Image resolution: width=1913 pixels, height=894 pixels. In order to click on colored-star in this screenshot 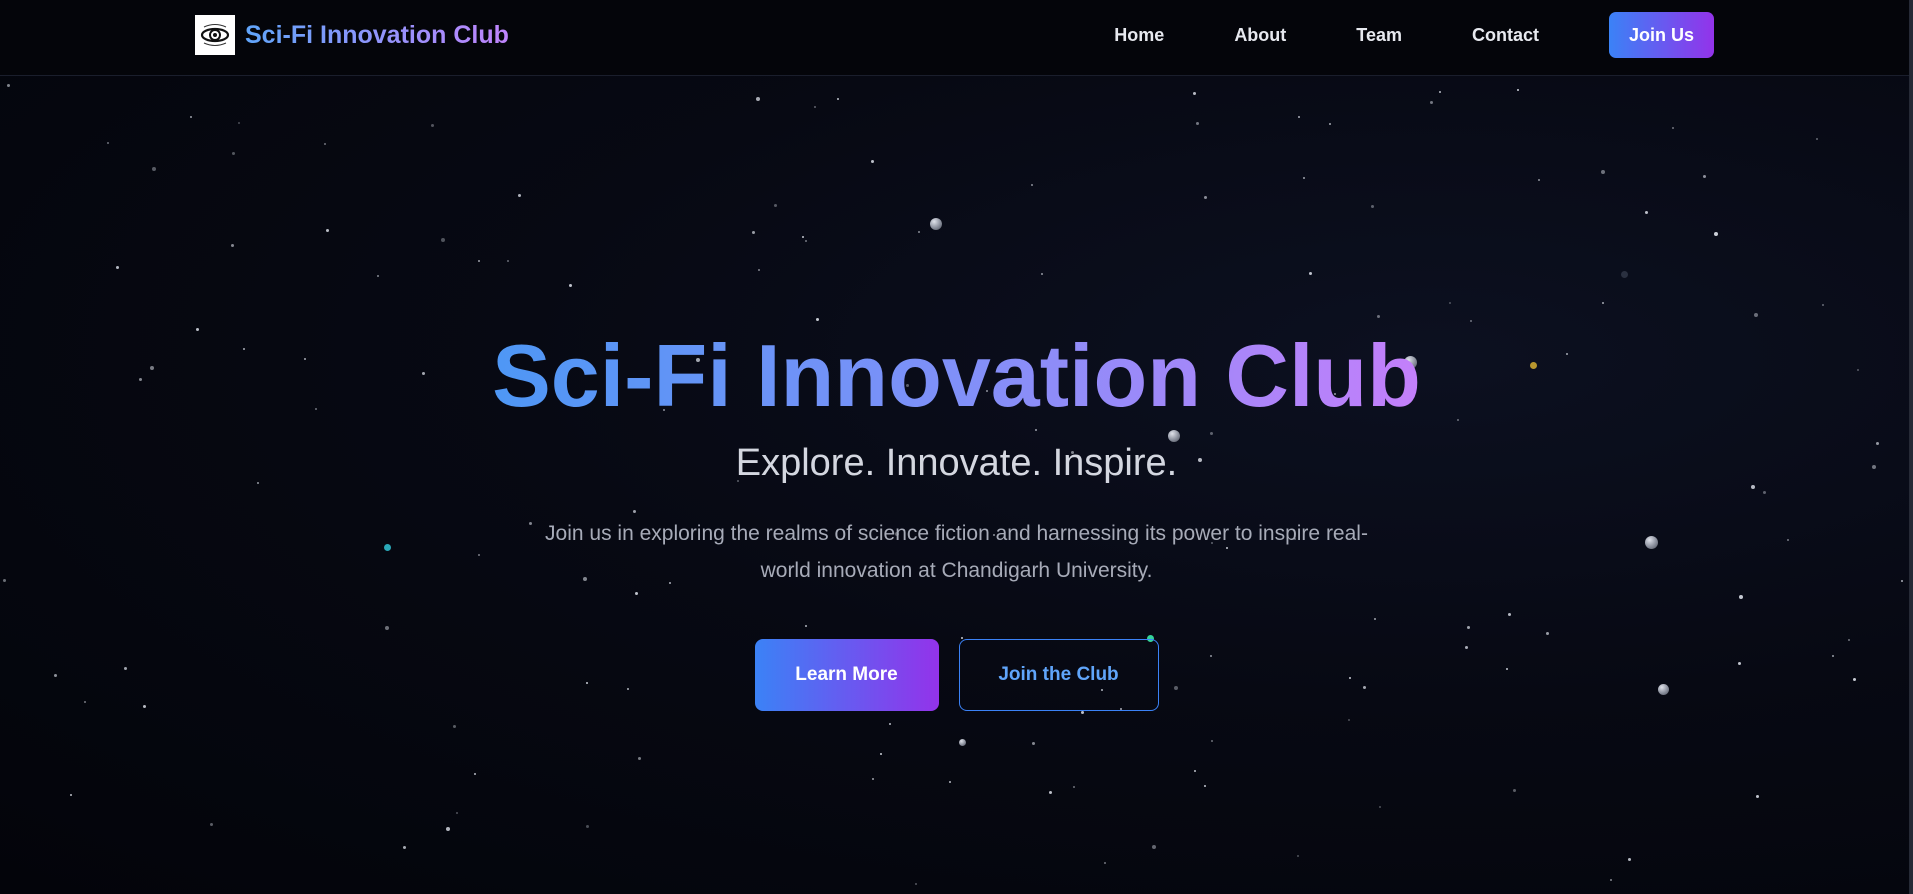, I will do `click(1624, 274)`.